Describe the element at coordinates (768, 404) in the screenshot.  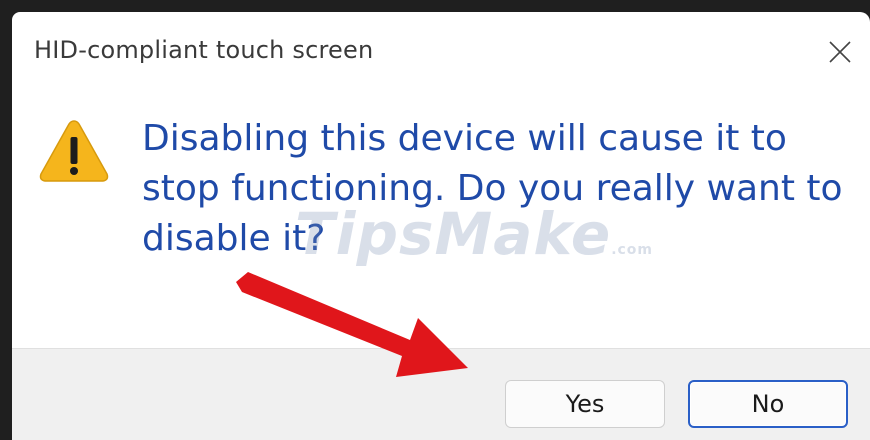
I see `no-button: No` at that location.